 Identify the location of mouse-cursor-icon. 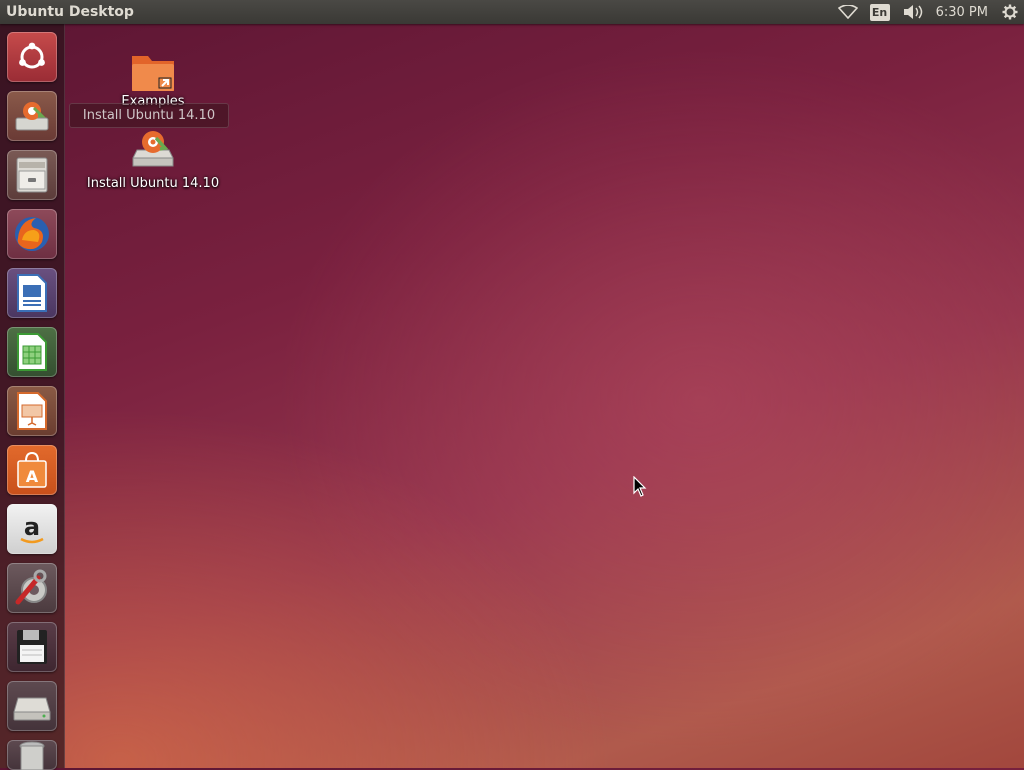
(640, 486).